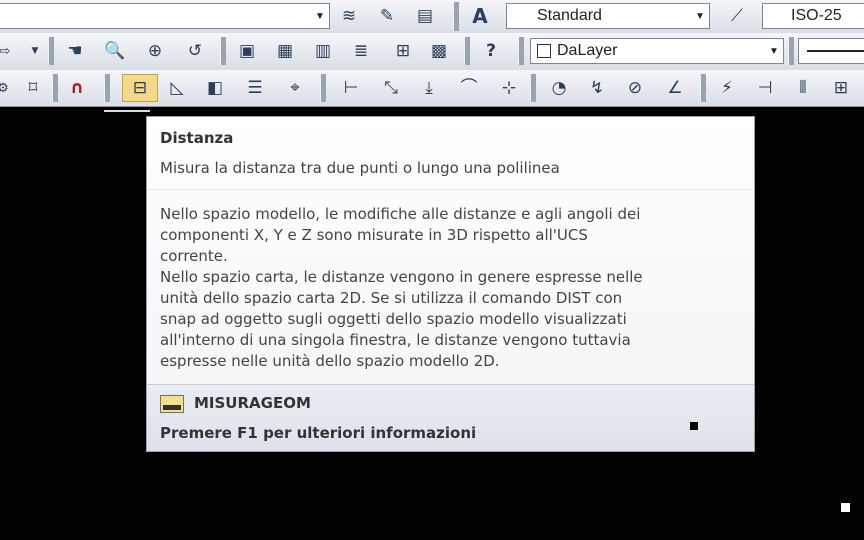  I want to click on help-icon: ?, so click(491, 51).